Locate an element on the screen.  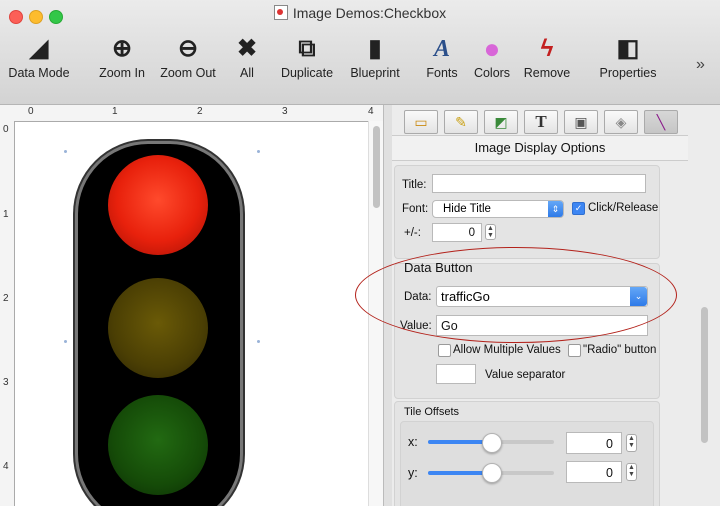
fonts-button: A Fonts is located at coordinates (442, 57).